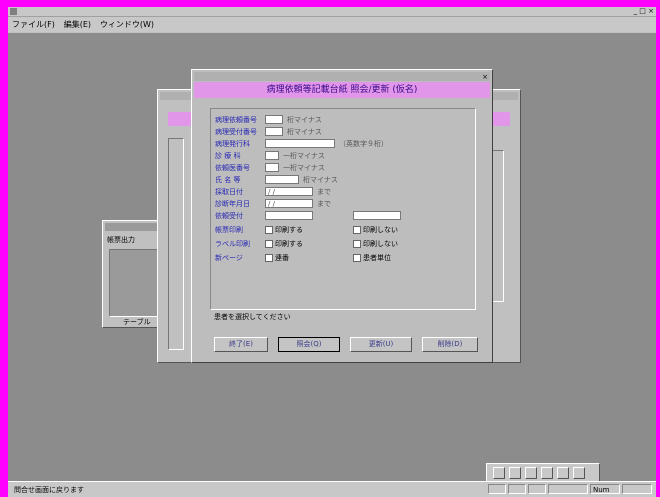 The image size is (660, 497). What do you see at coordinates (232, 168) in the screenshot?
I see `field-label: 依頼医番号` at bounding box center [232, 168].